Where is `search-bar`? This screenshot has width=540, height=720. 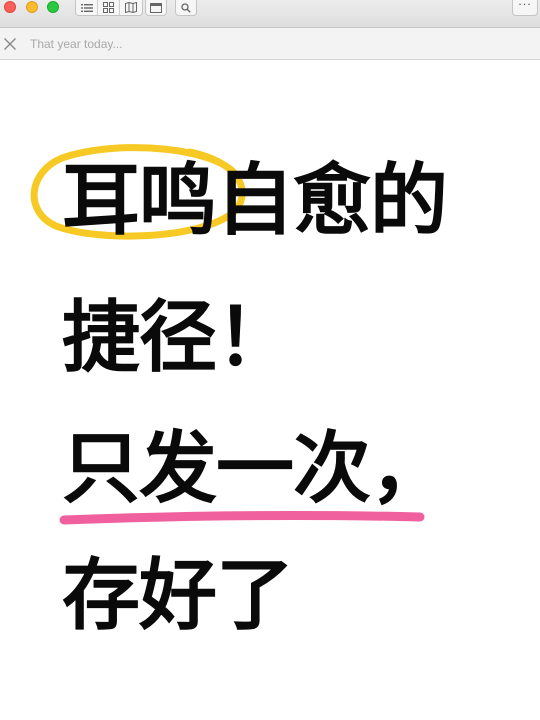 search-bar is located at coordinates (270, 44).